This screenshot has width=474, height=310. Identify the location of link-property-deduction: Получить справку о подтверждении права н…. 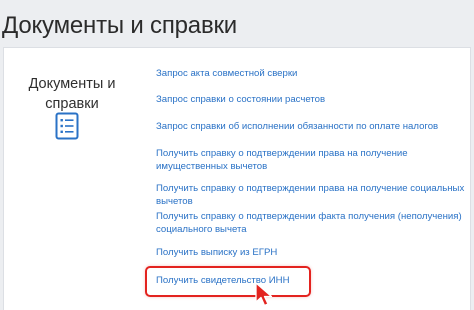
(313, 160).